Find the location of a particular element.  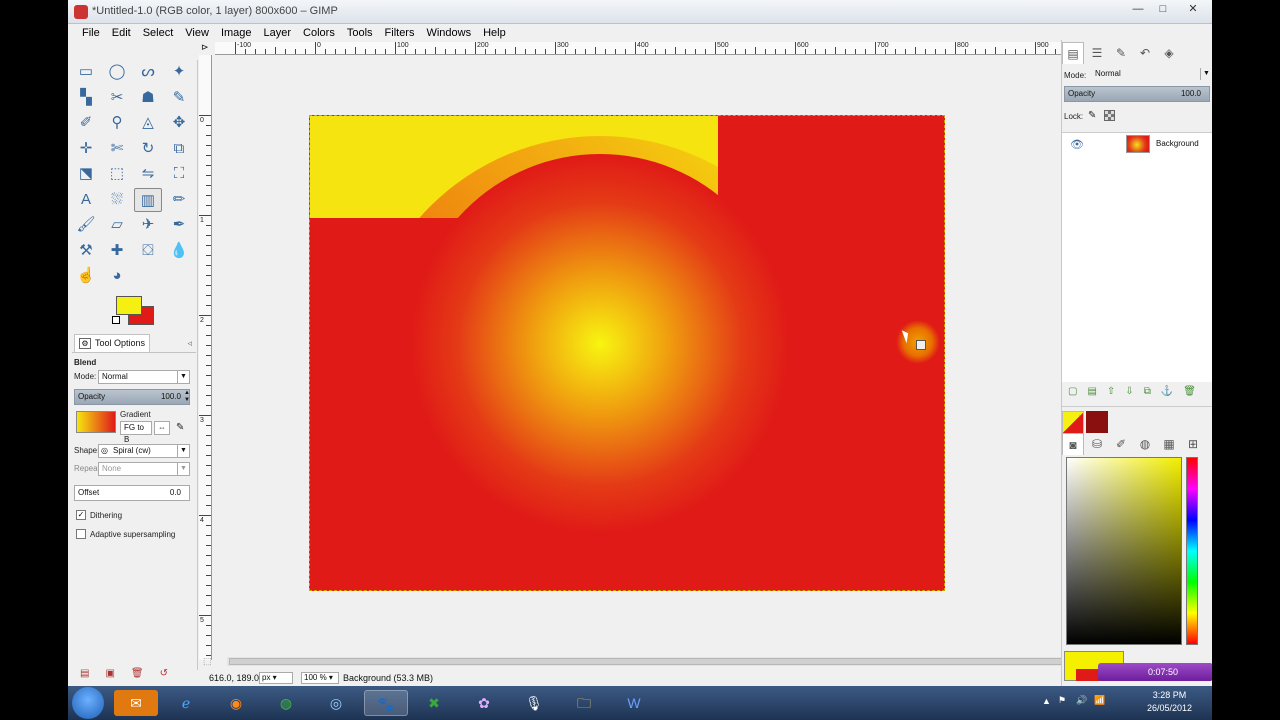

opacity-slider: Opacity 100.0 ▲ ▼ is located at coordinates (132, 397).